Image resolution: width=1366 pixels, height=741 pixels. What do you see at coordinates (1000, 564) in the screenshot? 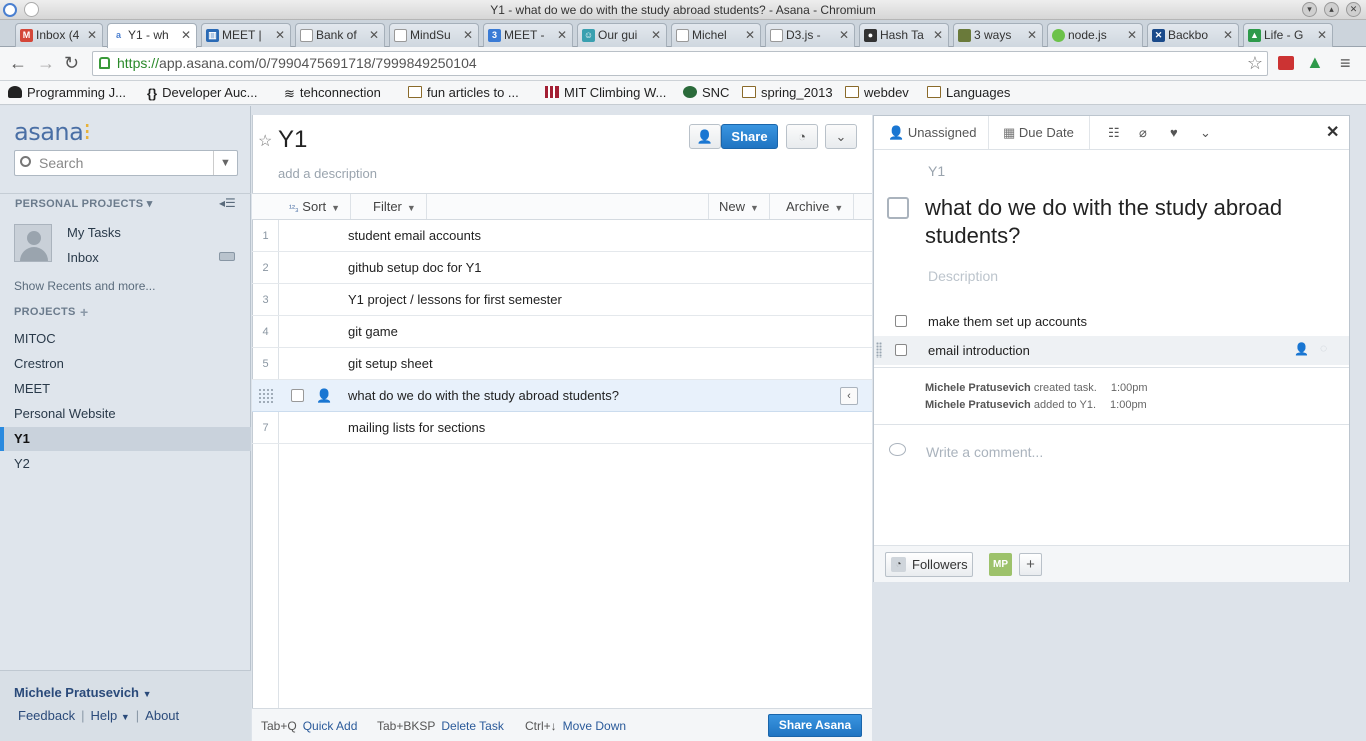
I see `follower-avatar: MP` at bounding box center [1000, 564].